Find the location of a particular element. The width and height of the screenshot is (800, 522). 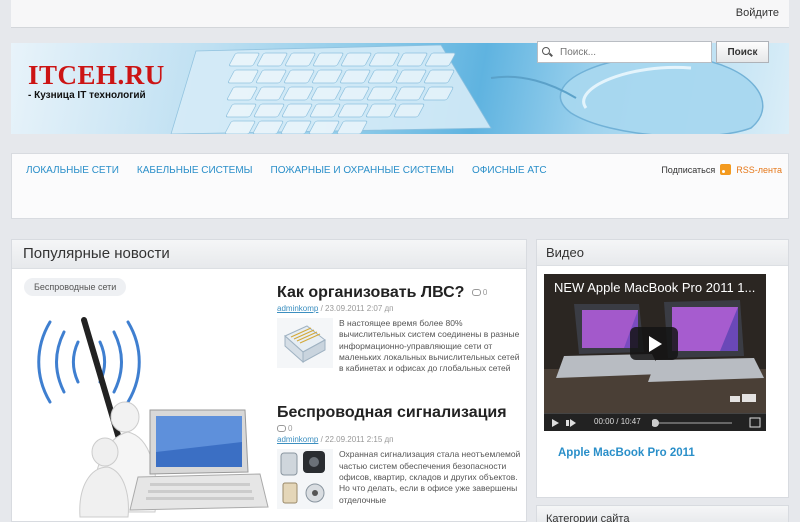

categories-panel-heading: Категории сайта is located at coordinates (662, 513).